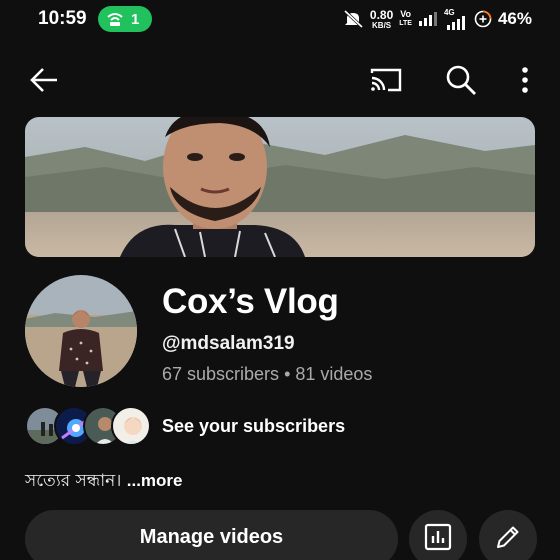 This screenshot has width=560, height=560. I want to click on analytics-icon, so click(438, 537).